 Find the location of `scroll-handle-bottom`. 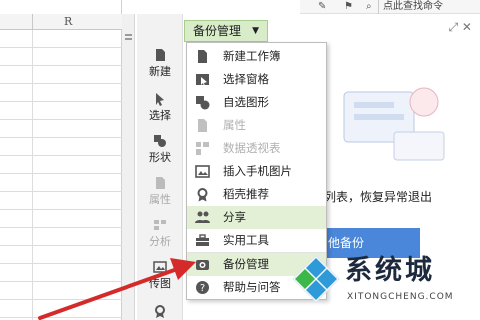

scroll-handle-bottom is located at coordinates (128, 39).